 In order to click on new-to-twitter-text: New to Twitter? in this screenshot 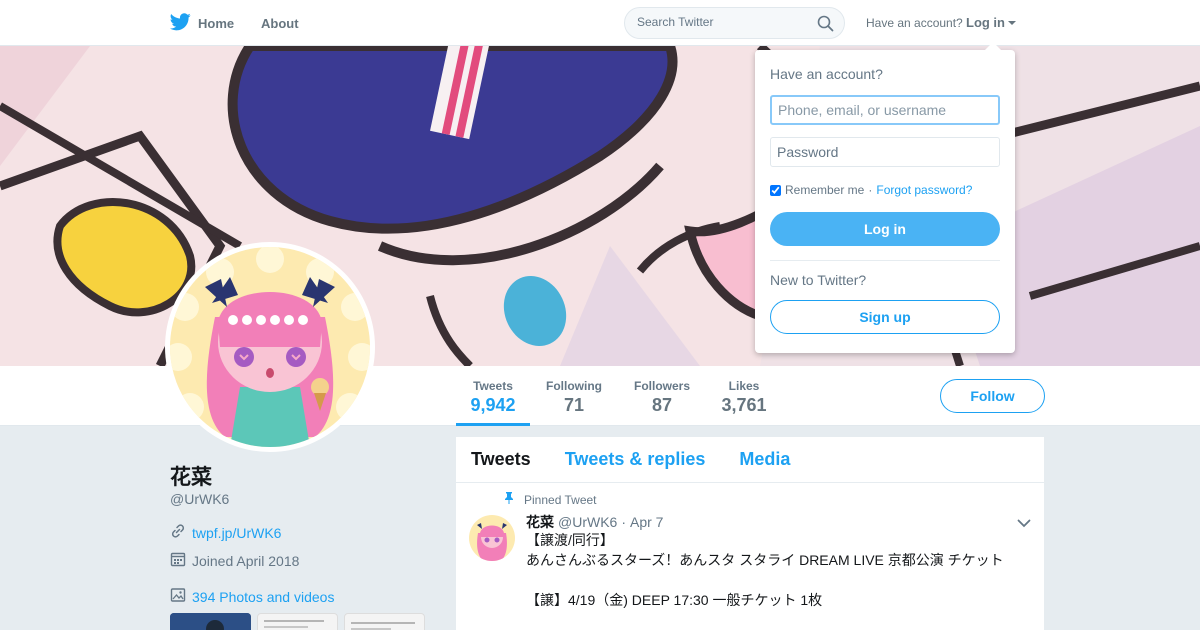, I will do `click(818, 280)`.